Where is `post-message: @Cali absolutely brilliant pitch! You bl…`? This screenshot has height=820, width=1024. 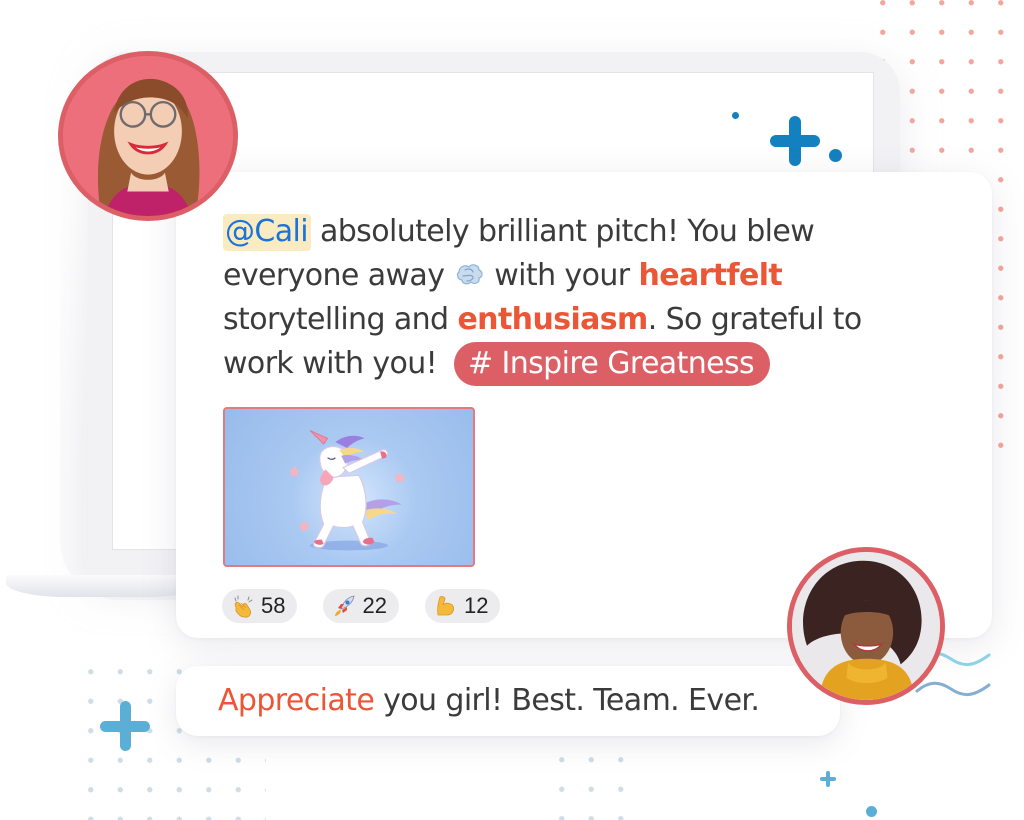
post-message: @Cali absolutely brilliant pitch! You bl… is located at coordinates (573, 298).